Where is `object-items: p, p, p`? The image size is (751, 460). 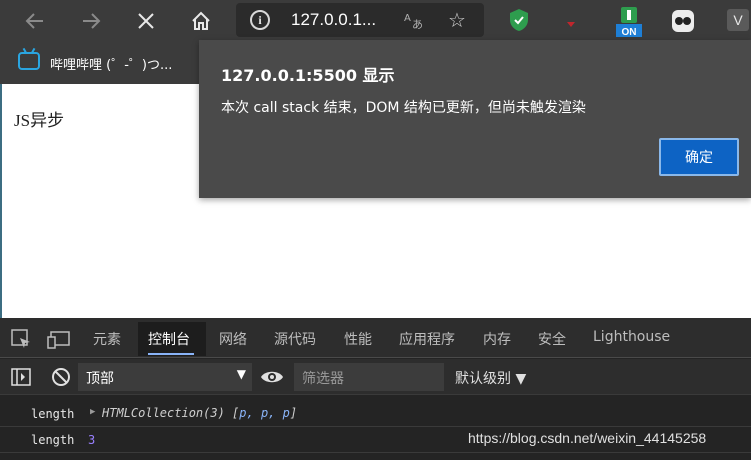
object-items: p, p, p is located at coordinates (264, 413).